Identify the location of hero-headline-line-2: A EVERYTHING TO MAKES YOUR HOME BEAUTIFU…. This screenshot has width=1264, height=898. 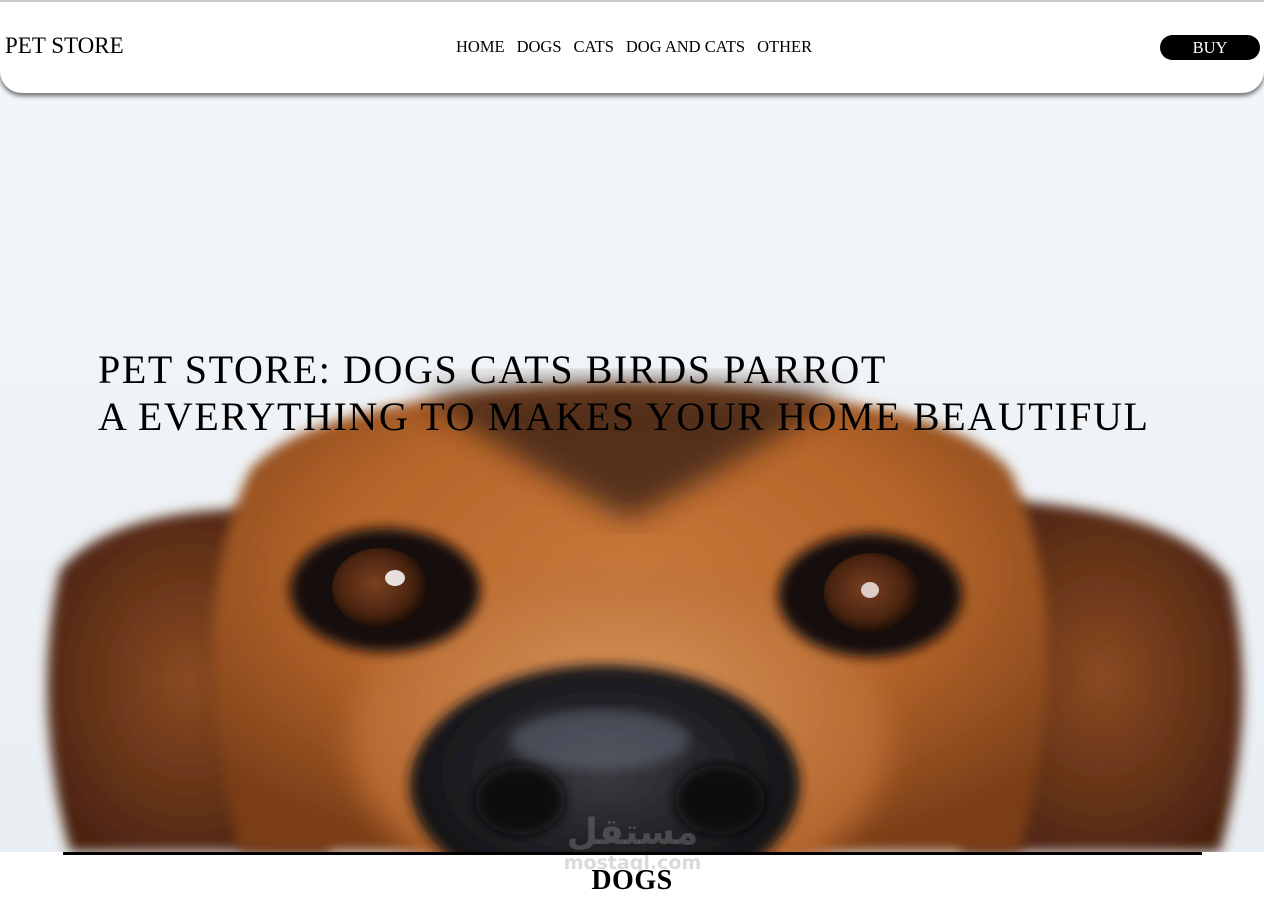
(624, 416).